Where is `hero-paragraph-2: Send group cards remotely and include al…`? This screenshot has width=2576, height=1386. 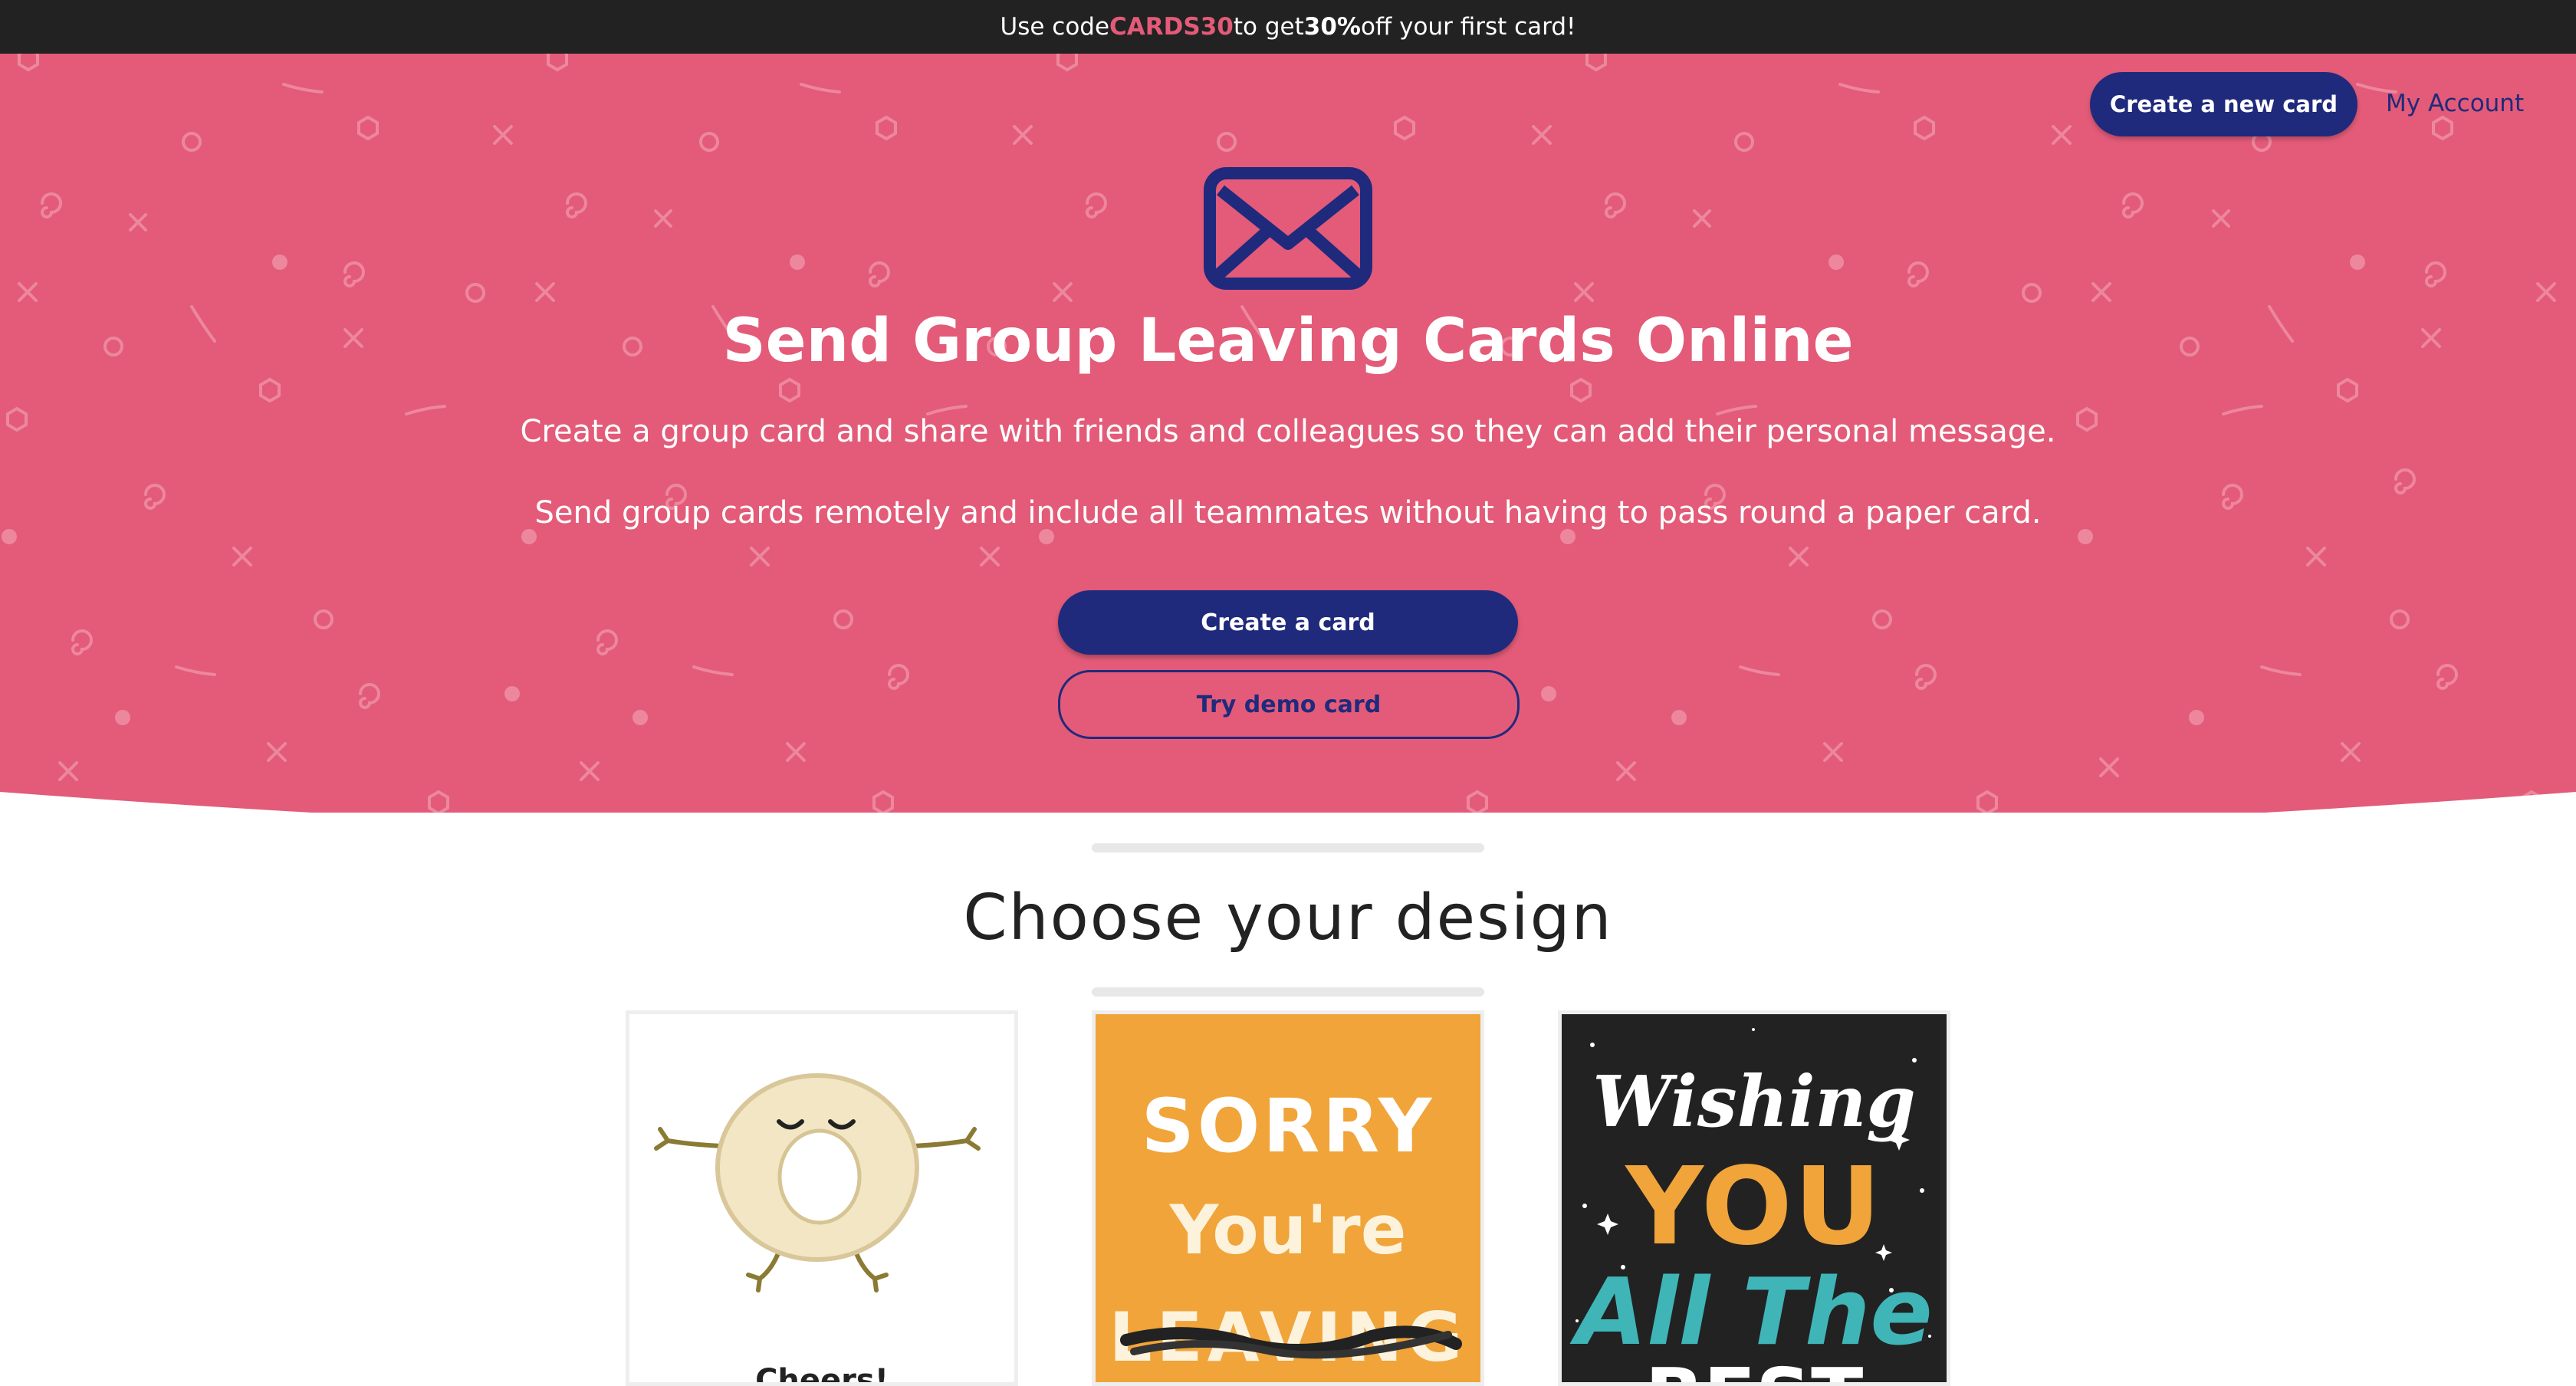
hero-paragraph-2: Send group cards remotely and include al… is located at coordinates (1288, 512).